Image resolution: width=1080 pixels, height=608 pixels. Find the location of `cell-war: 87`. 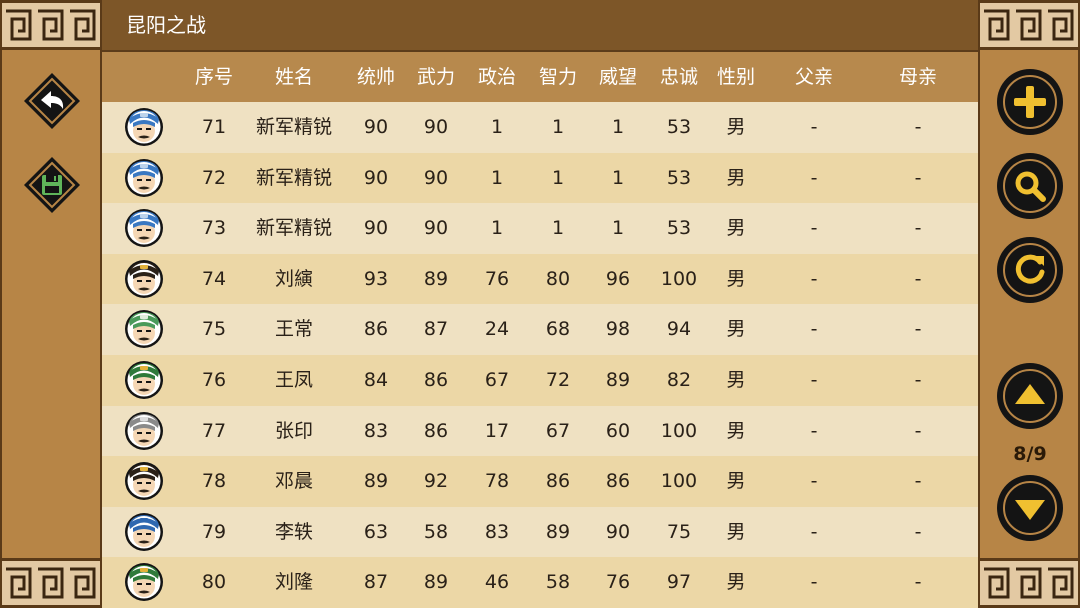

cell-war: 87 is located at coordinates (436, 329).